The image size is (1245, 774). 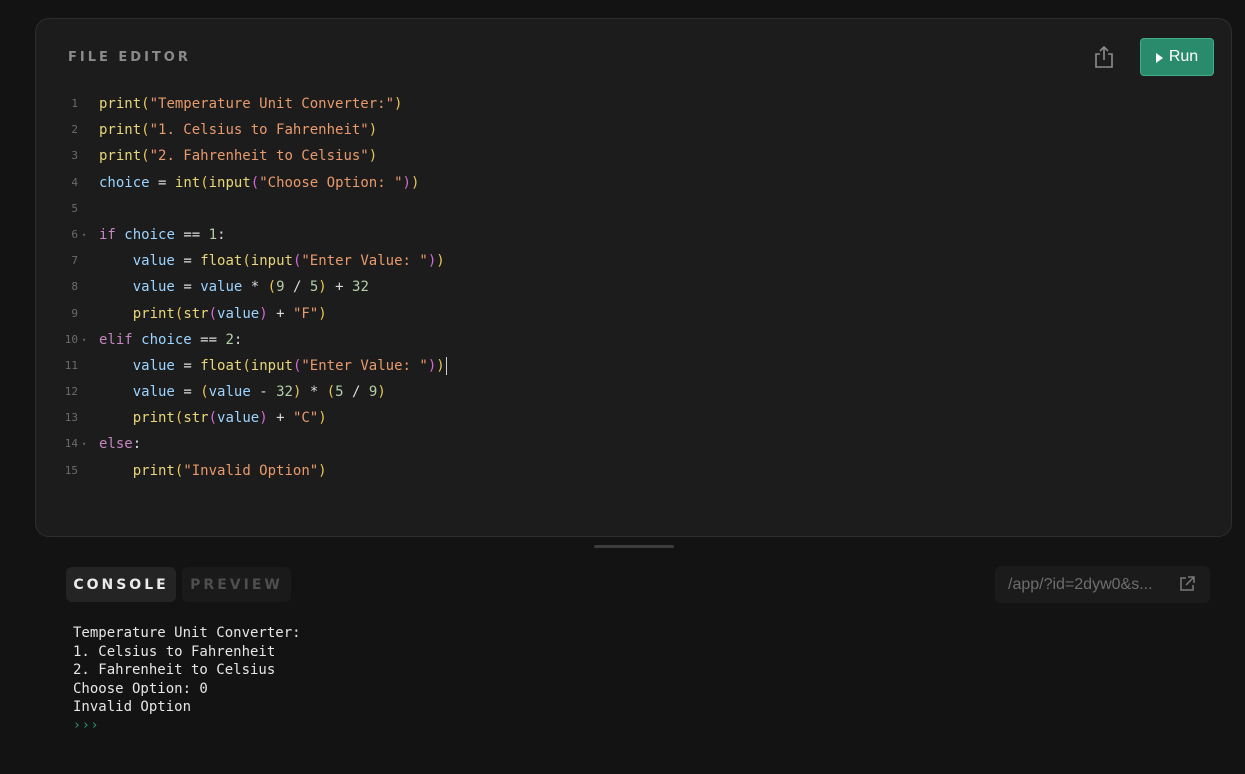 What do you see at coordinates (238, 156) in the screenshot?
I see `code-text: print("2. Fahrenheit to Celsius")` at bounding box center [238, 156].